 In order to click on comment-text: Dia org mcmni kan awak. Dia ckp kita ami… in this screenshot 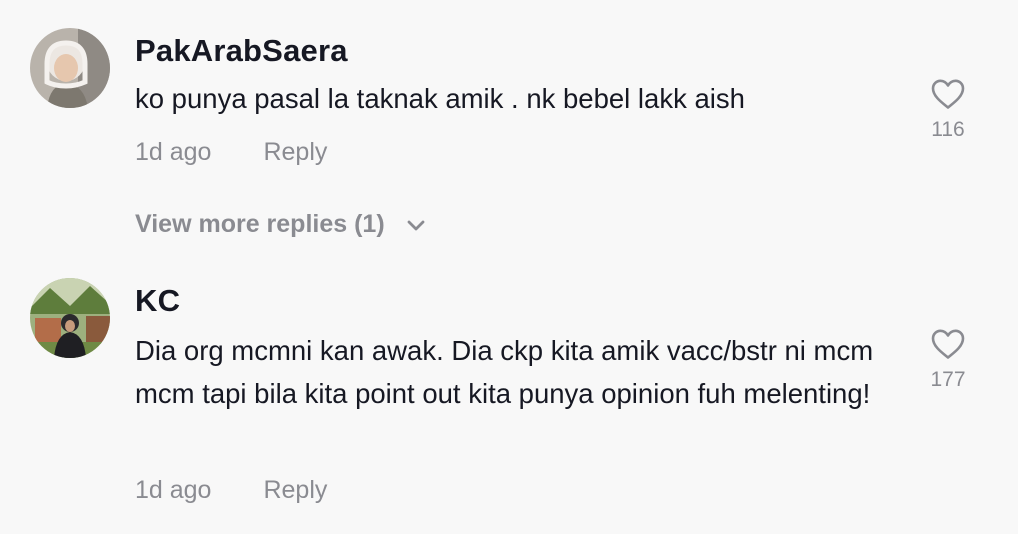, I will do `click(504, 372)`.